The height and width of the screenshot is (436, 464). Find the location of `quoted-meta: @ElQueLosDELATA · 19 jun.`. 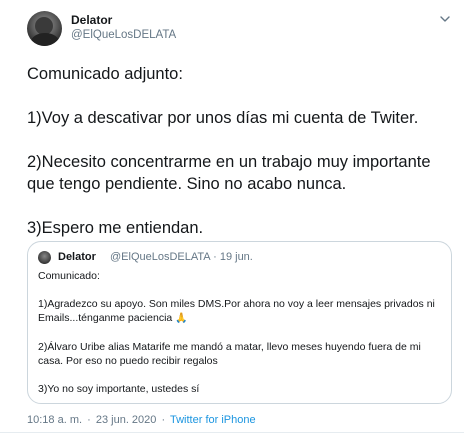

quoted-meta: @ElQueLosDELATA · 19 jun. is located at coordinates (181, 257).